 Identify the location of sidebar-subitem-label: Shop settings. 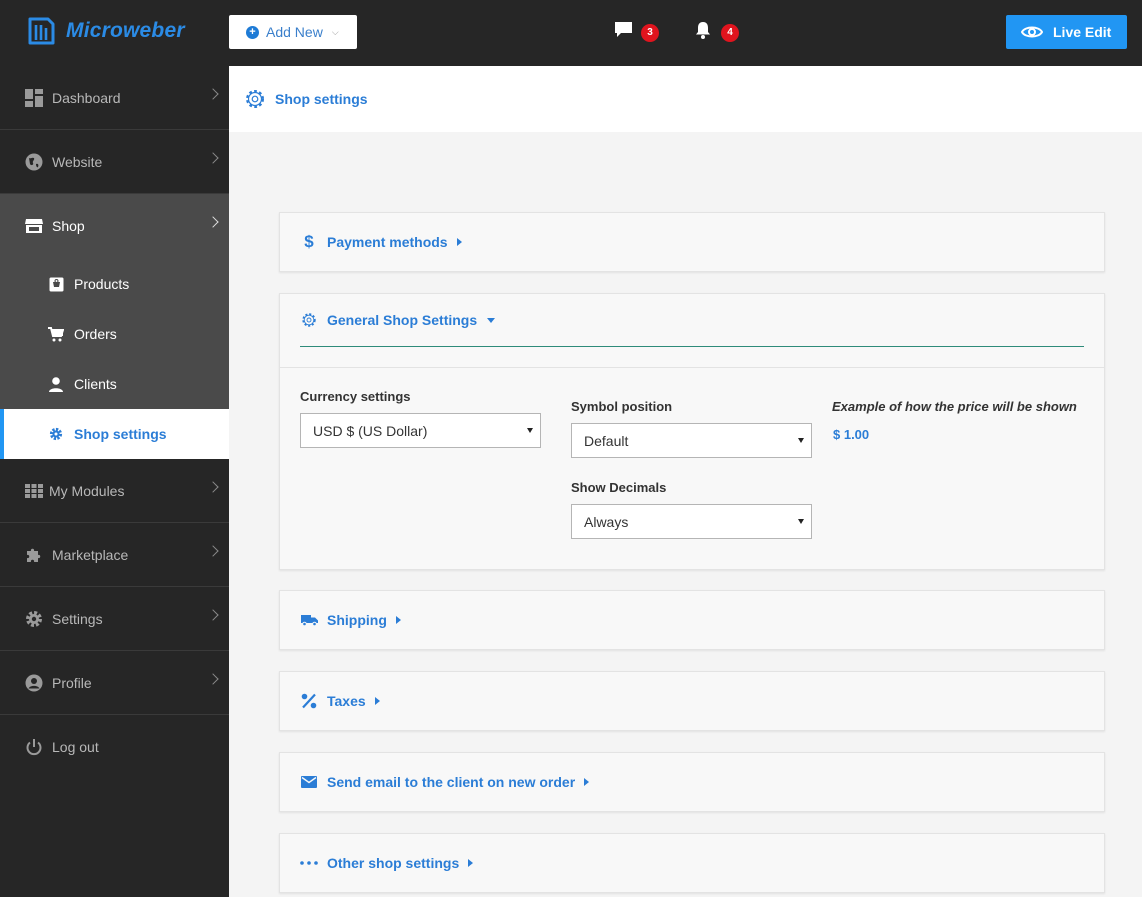
(120, 434).